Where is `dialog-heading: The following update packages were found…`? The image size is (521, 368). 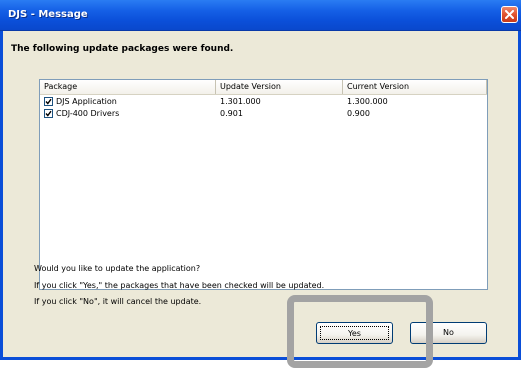
dialog-heading: The following update packages were found… is located at coordinates (122, 49).